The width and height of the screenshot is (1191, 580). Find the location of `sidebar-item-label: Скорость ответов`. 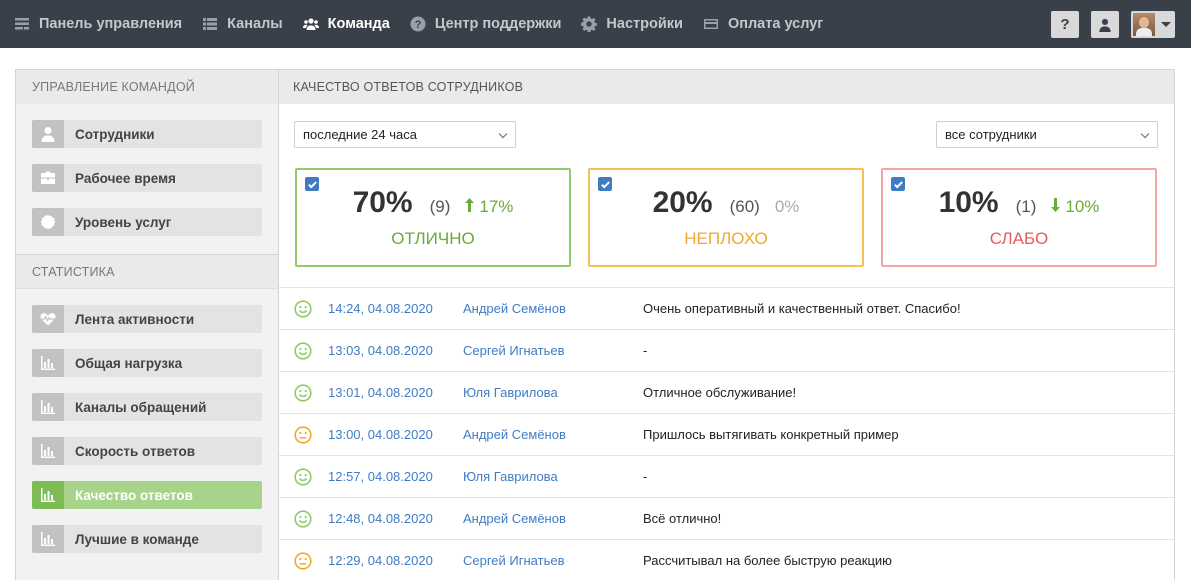

sidebar-item-label: Скорость ответов is located at coordinates (135, 451).